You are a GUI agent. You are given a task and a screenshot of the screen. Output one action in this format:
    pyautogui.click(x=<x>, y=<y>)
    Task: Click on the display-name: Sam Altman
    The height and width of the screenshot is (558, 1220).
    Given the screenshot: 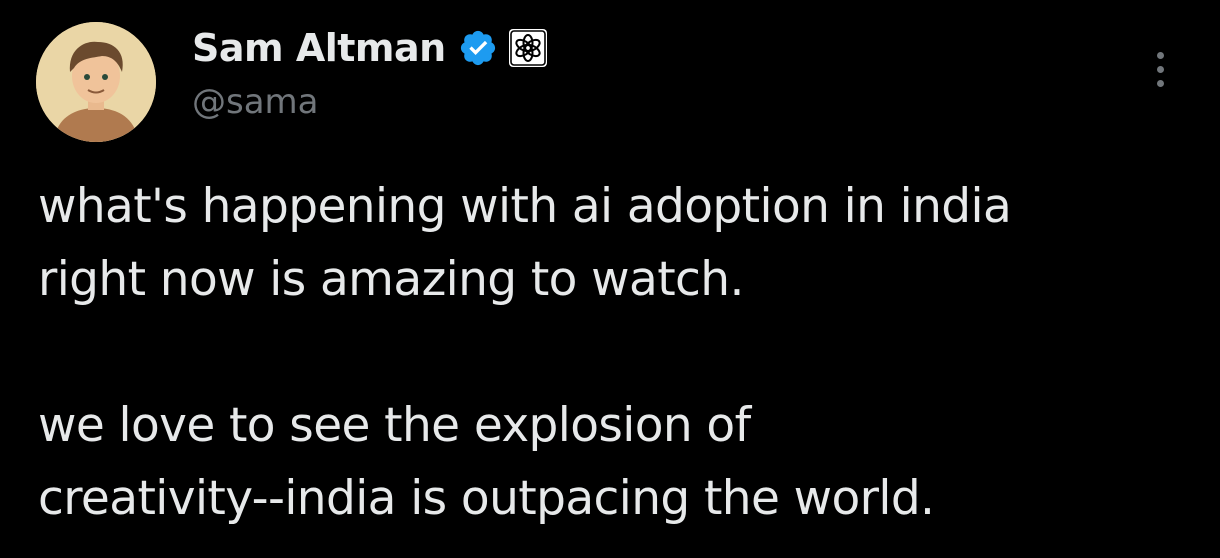 What is the action you would take?
    pyautogui.click(x=319, y=48)
    